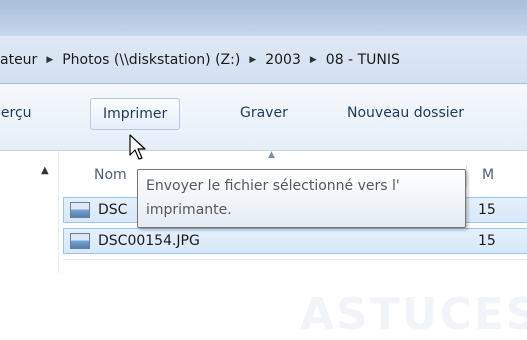 This screenshot has height=340, width=527. Describe the element at coordinates (488, 175) in the screenshot. I see `column-header-modified: M` at that location.